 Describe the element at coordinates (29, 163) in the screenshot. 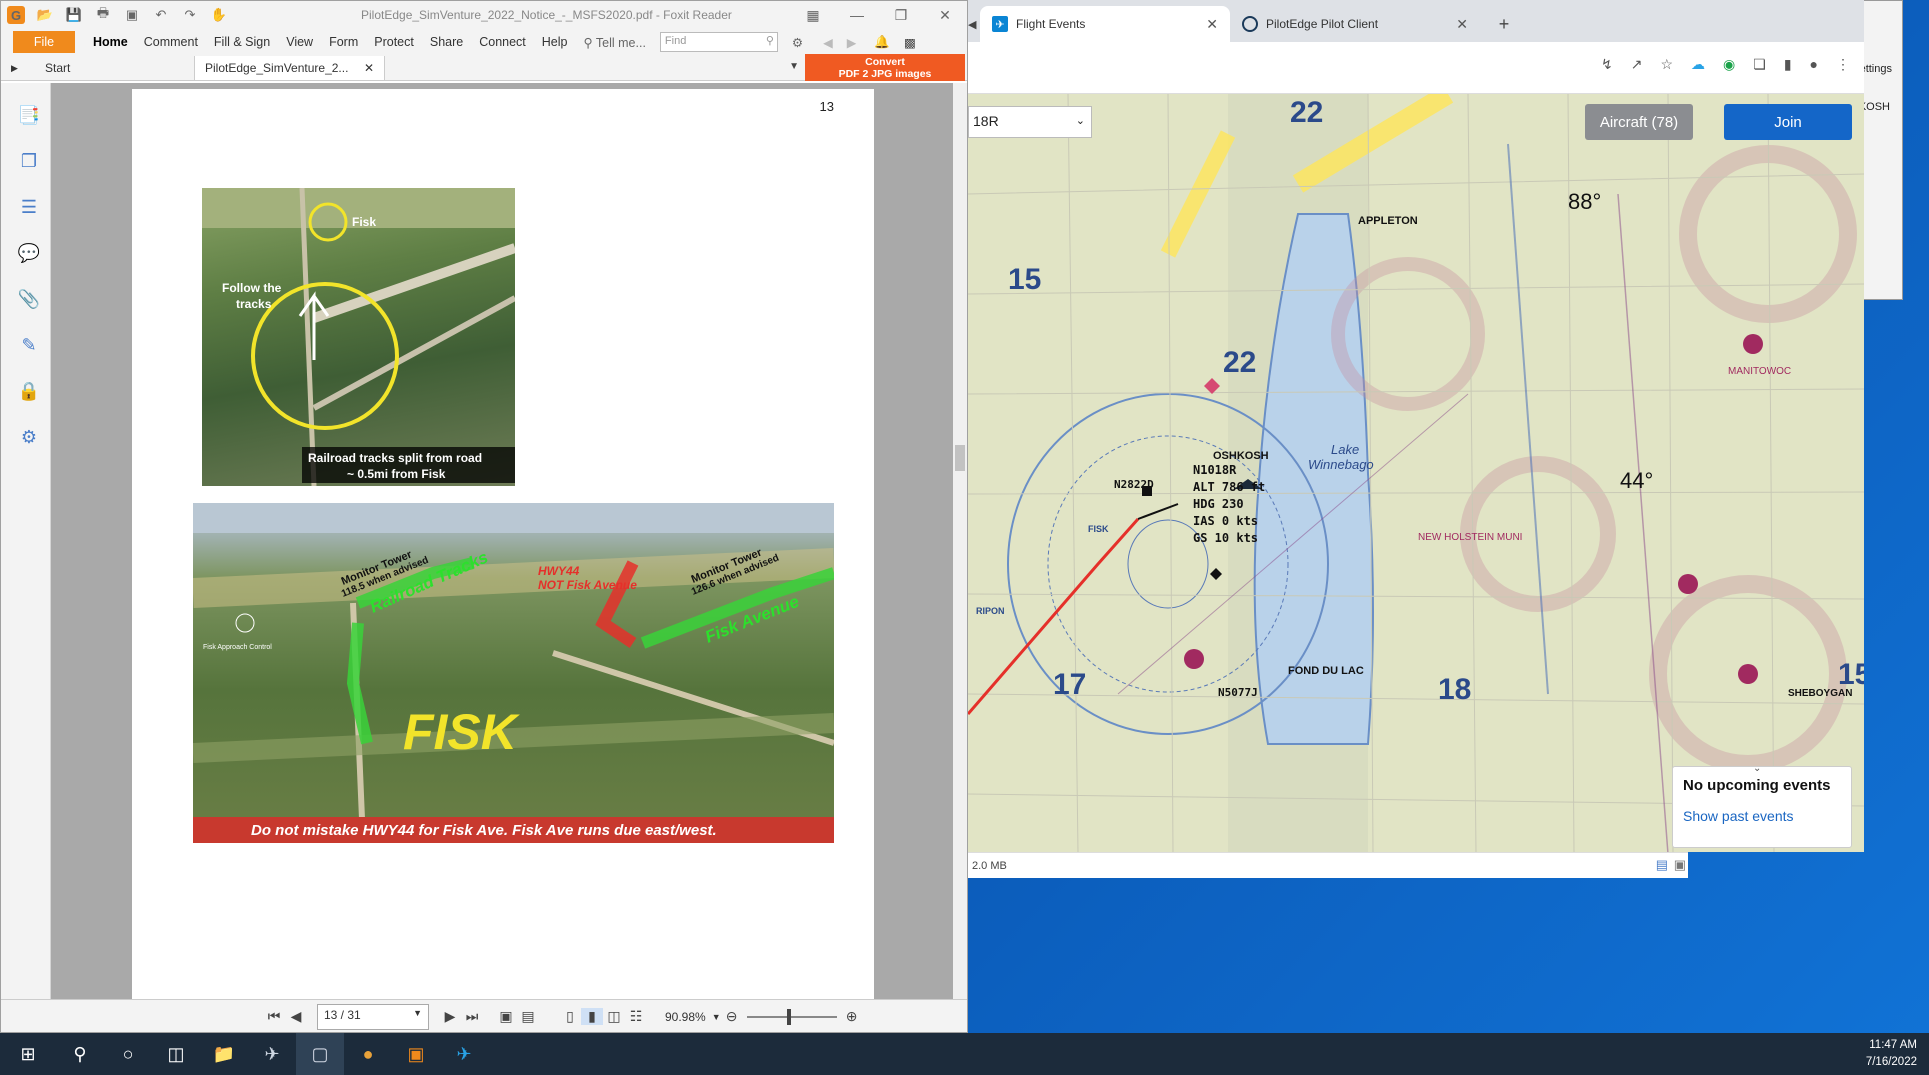

I see `pages-icon: ❐` at that location.